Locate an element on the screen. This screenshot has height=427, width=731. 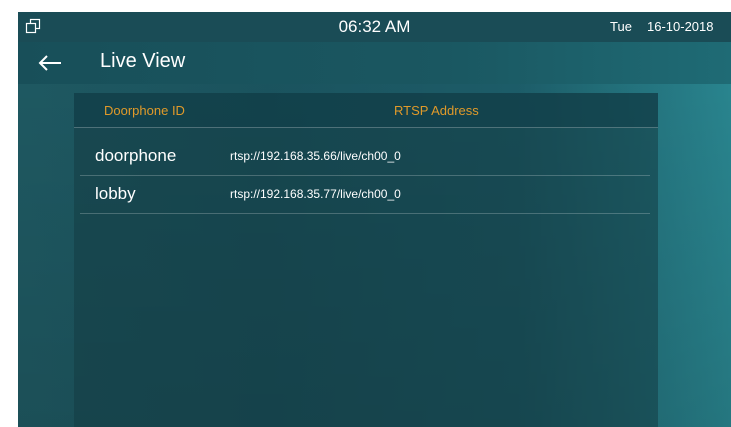
status-bar: 06:32 AM Tue 16-10-2018 is located at coordinates (374, 27).